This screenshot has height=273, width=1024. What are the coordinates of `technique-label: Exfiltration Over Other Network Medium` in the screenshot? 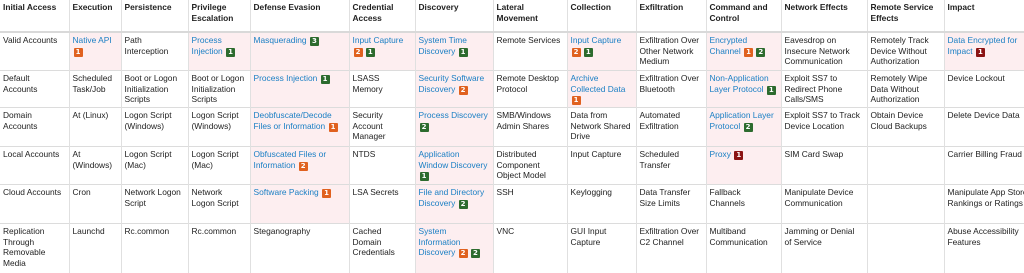 It's located at (670, 50).